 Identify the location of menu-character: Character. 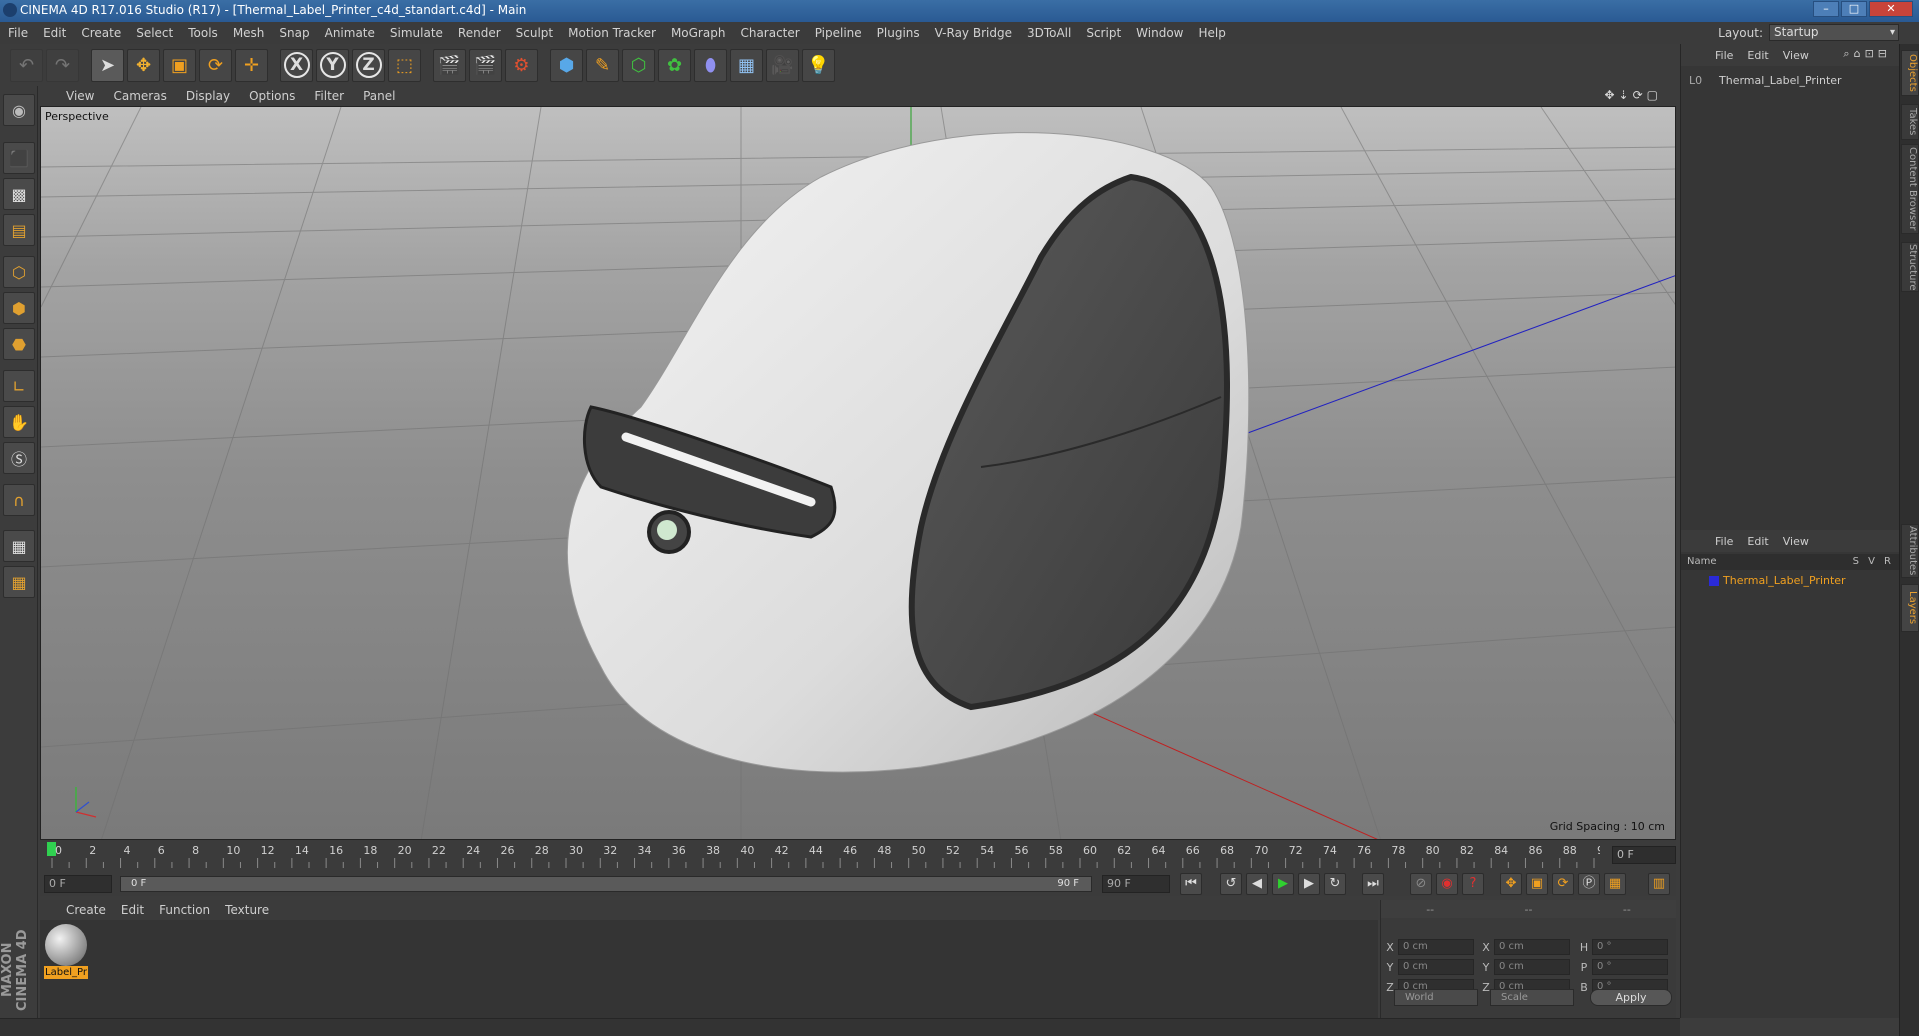
(769, 33).